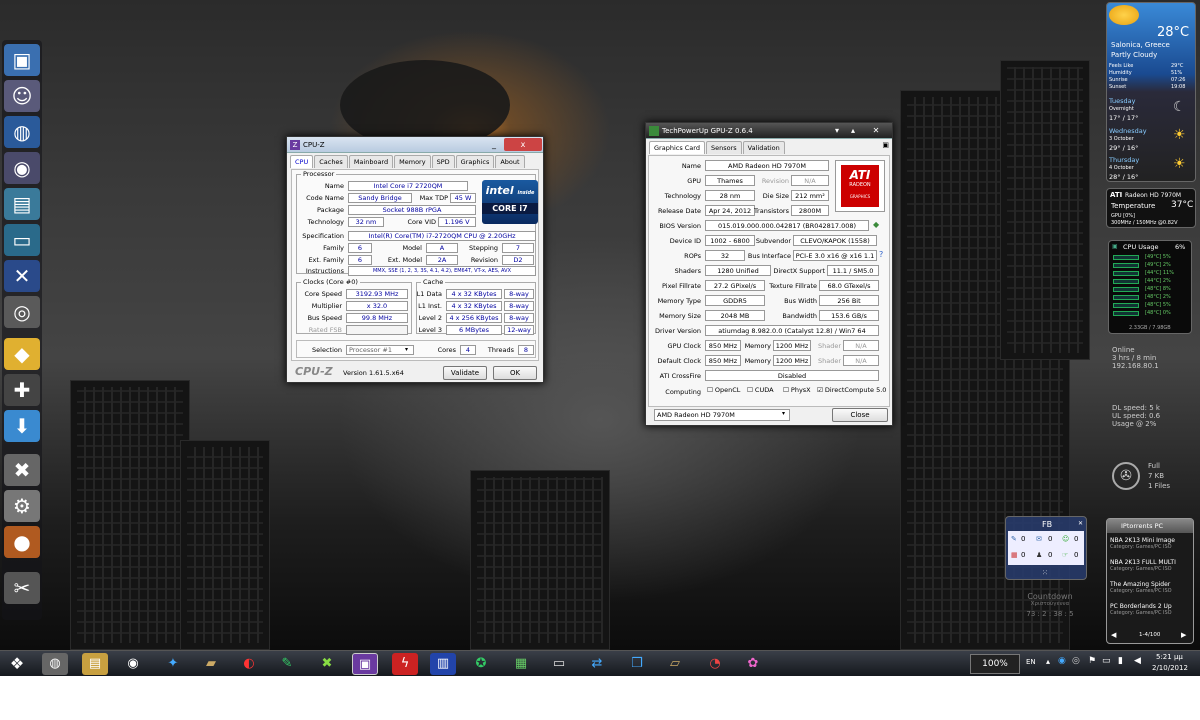 This screenshot has height=720, width=1200. What do you see at coordinates (1113, 635) in the screenshot?
I see `prev-page-icon: ◀` at bounding box center [1113, 635].